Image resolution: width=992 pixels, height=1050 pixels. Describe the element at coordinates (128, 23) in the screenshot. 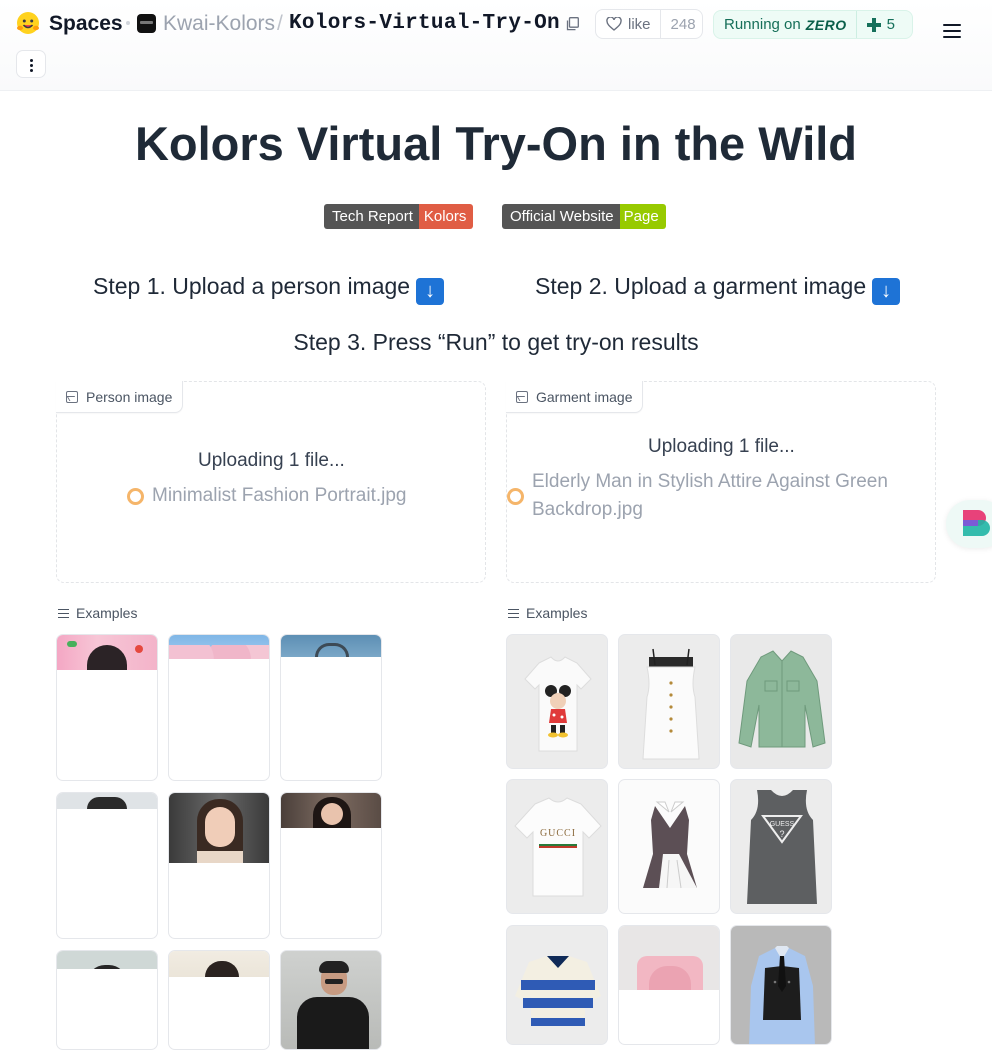

I see `separator-dot` at that location.